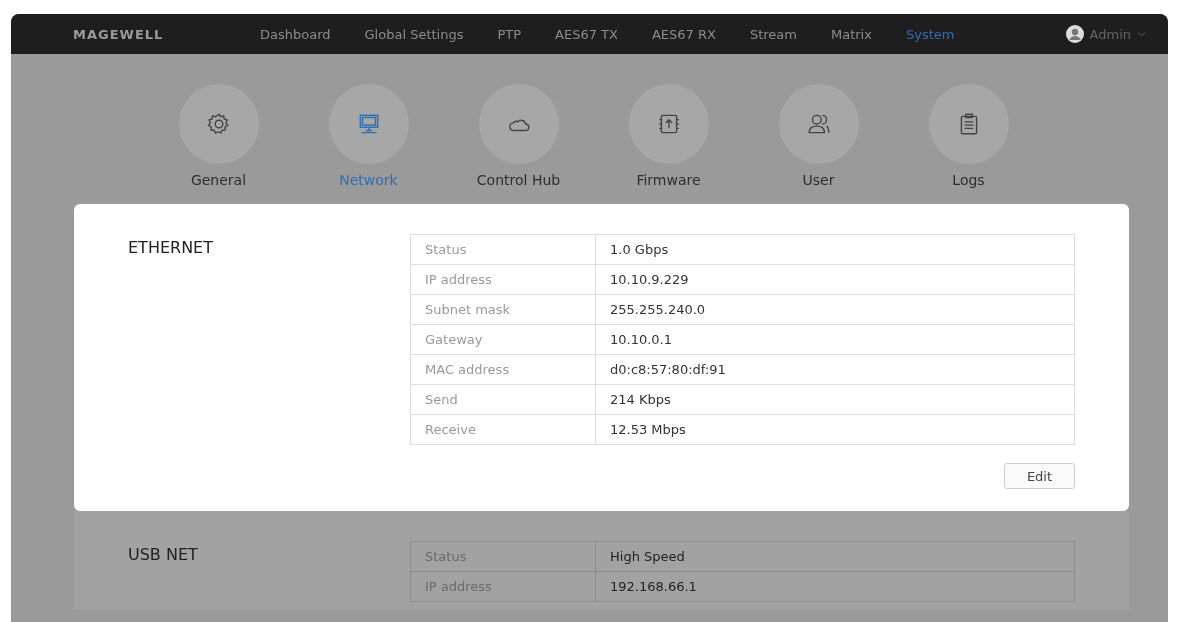 Image resolution: width=1179 pixels, height=622 pixels. Describe the element at coordinates (835, 556) in the screenshot. I see `table-cell: High Speed` at that location.